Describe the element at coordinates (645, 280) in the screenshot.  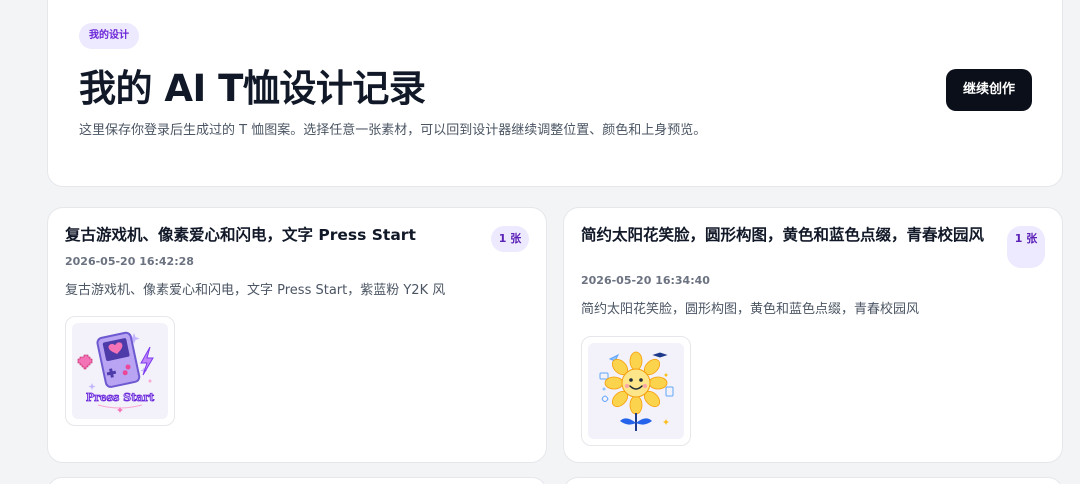
I see `record-timestamp: 2026-05-20 16:34:40` at that location.